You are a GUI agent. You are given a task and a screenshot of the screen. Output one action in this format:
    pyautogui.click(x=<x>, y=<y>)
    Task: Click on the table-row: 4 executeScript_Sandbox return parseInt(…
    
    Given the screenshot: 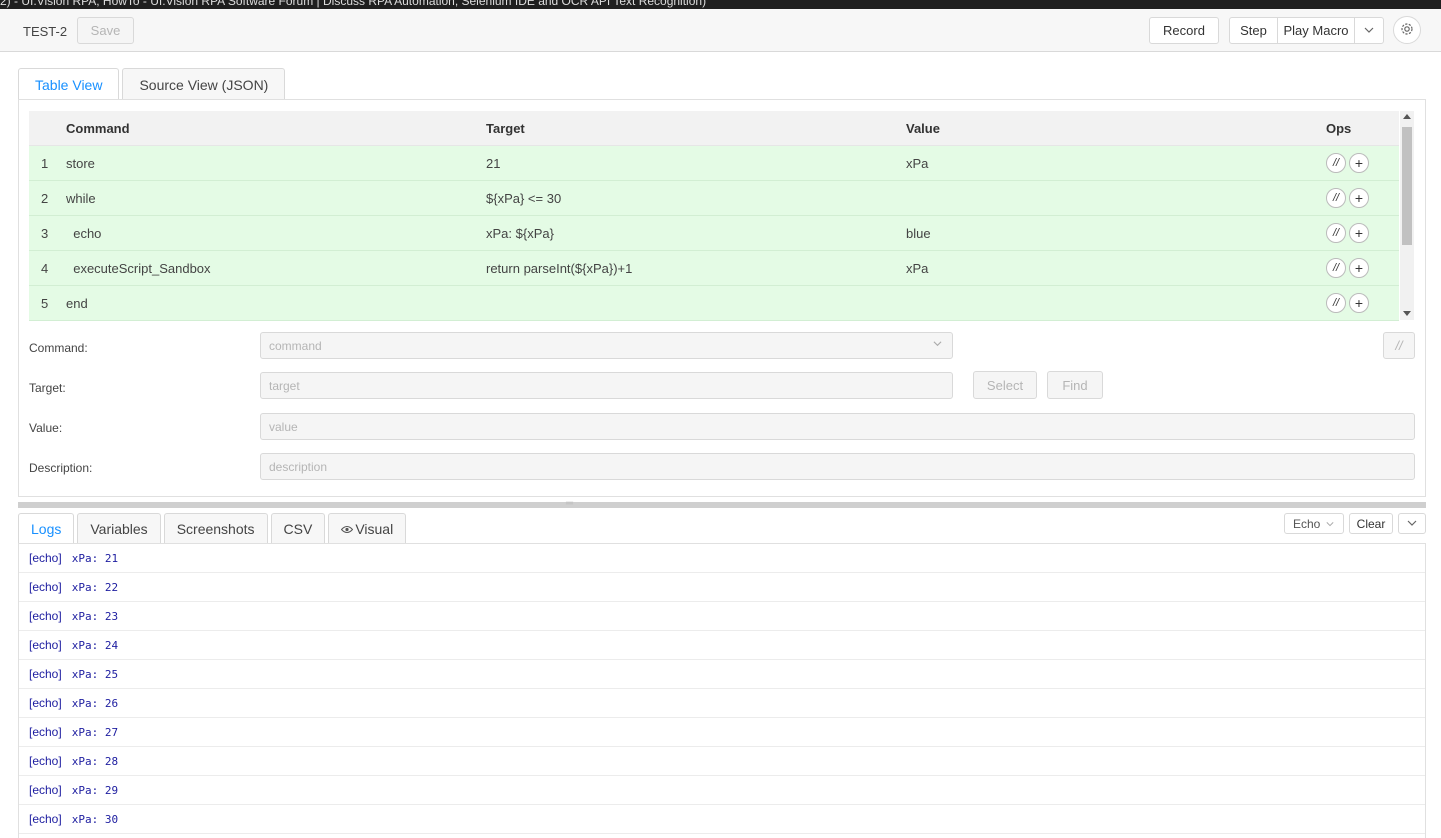 What is the action you would take?
    pyautogui.click(x=714, y=268)
    